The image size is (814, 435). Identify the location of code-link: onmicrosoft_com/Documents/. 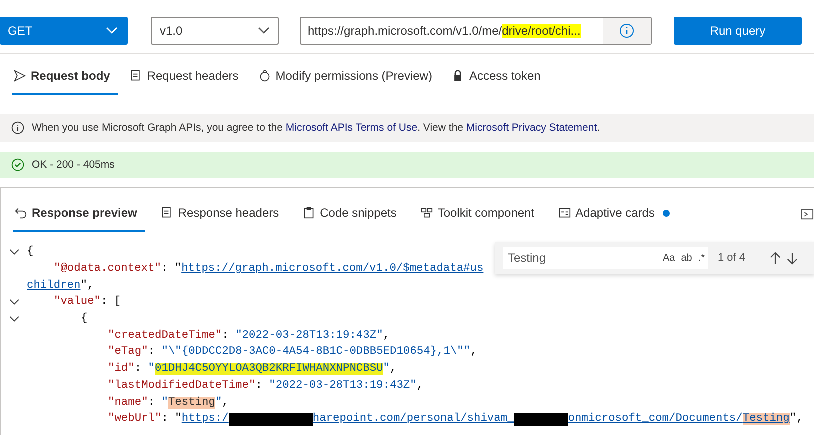
(655, 419).